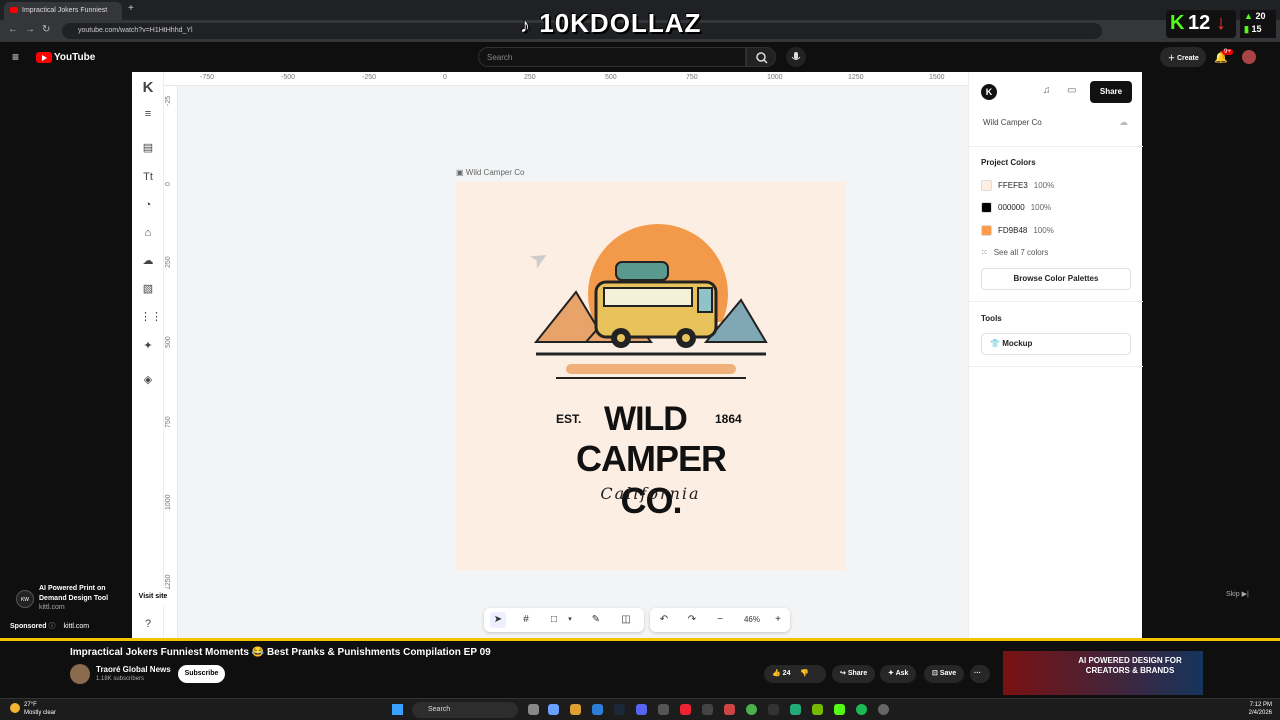  Describe the element at coordinates (1012, 122) in the screenshot. I see `project-name: Wild Camper Co` at that location.